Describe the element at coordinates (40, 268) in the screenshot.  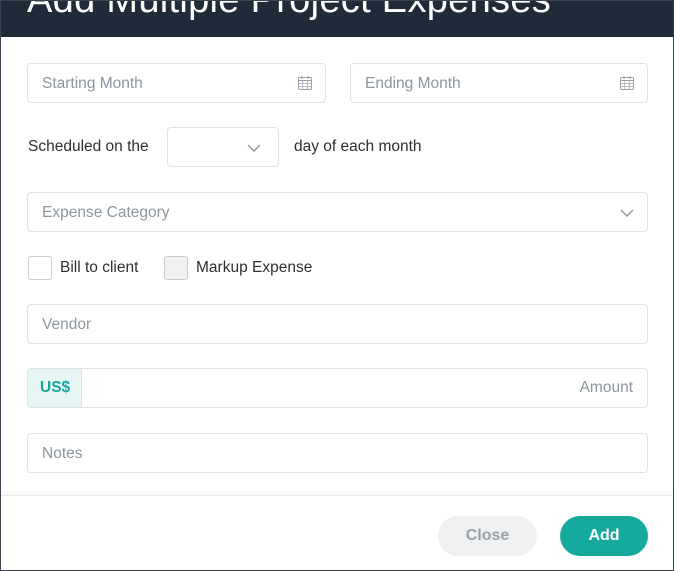
I see `bill-to-client-checkbox` at that location.